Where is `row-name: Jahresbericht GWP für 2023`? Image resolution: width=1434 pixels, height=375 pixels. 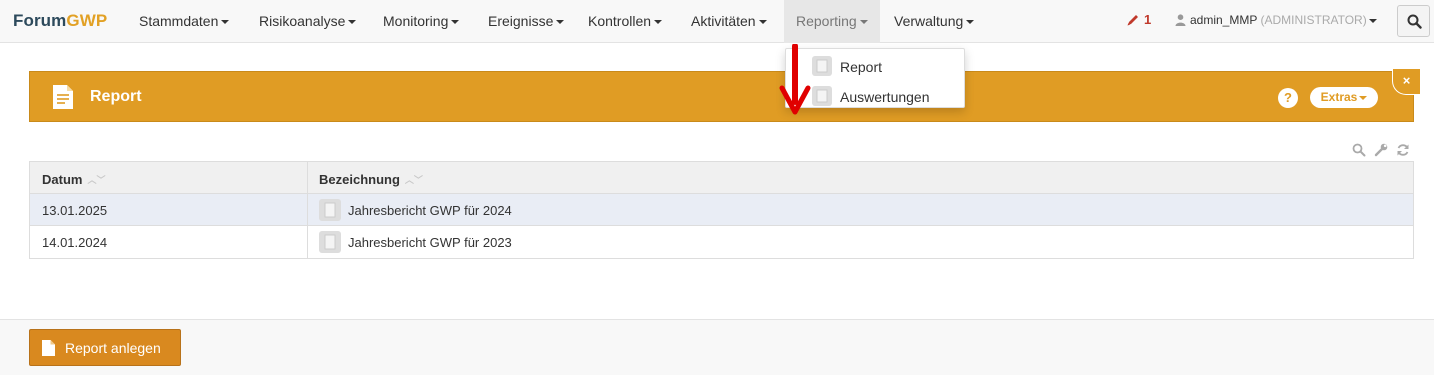 row-name: Jahresbericht GWP für 2023 is located at coordinates (430, 242).